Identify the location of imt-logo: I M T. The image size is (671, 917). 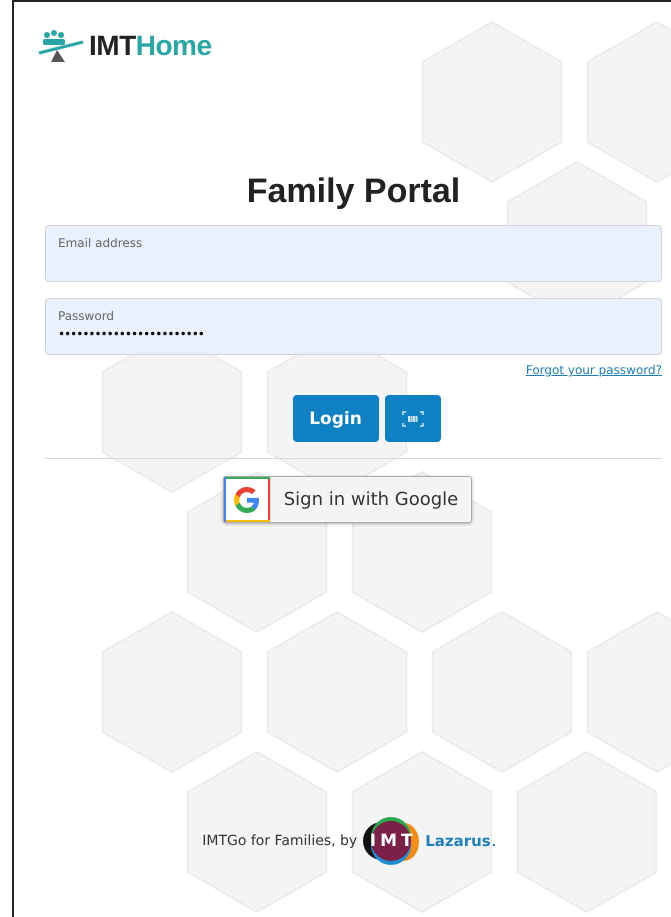
(391, 841).